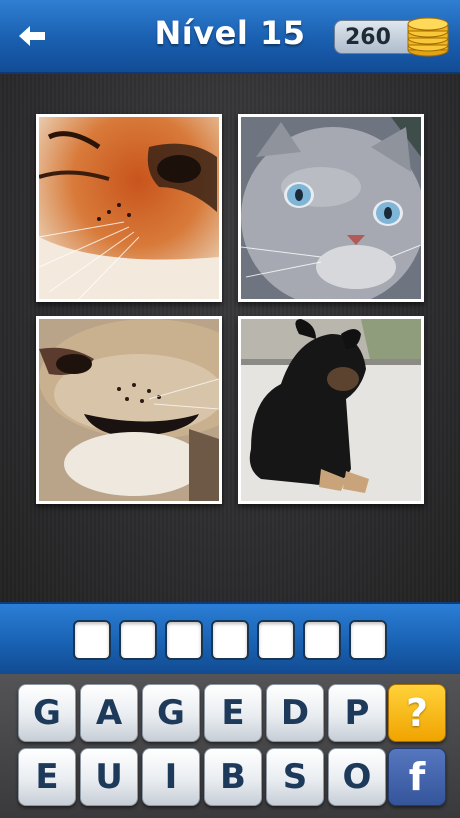 The height and width of the screenshot is (818, 460). Describe the element at coordinates (417, 777) in the screenshot. I see `facebook-share-button: f` at that location.